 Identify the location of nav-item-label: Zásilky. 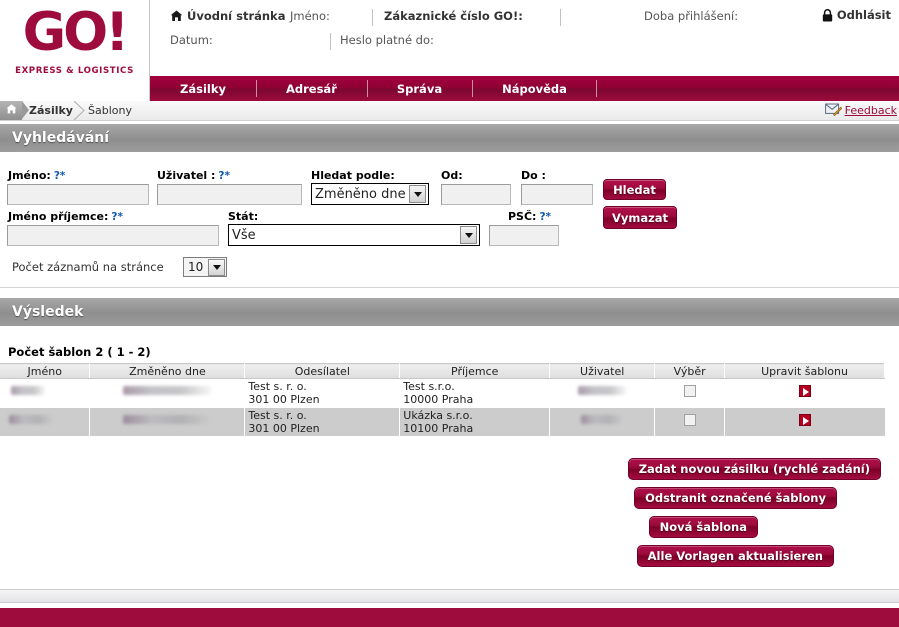
(203, 88).